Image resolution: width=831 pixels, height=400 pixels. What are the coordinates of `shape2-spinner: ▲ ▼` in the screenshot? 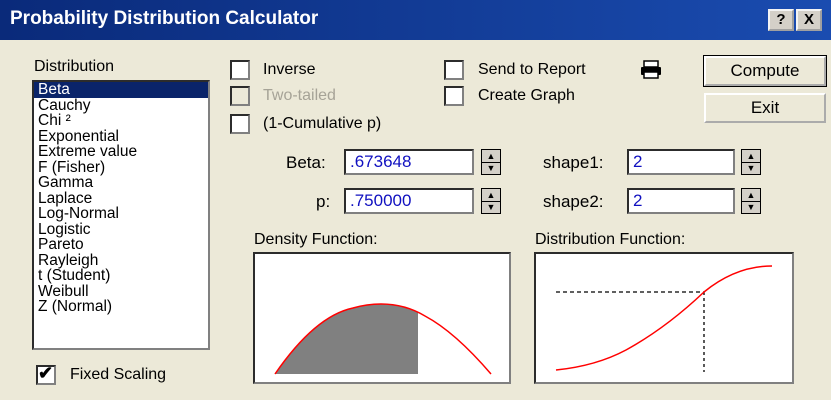 It's located at (751, 201).